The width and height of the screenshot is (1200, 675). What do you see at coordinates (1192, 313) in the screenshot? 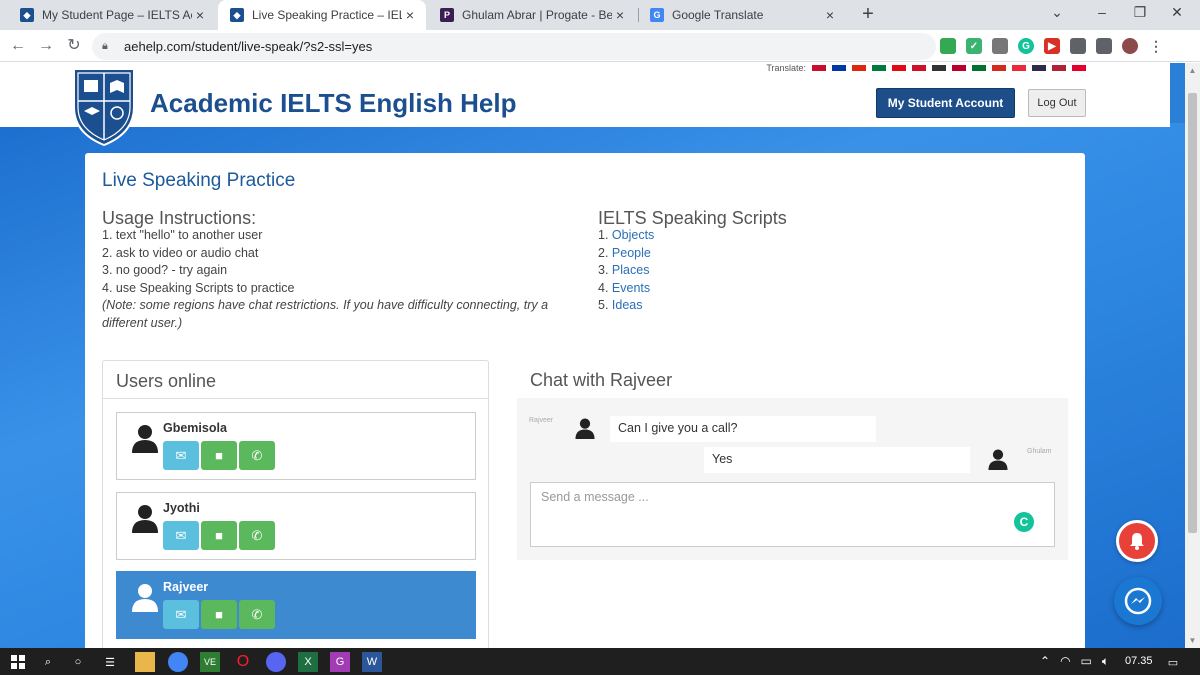
I see `scroll-thumb` at bounding box center [1192, 313].